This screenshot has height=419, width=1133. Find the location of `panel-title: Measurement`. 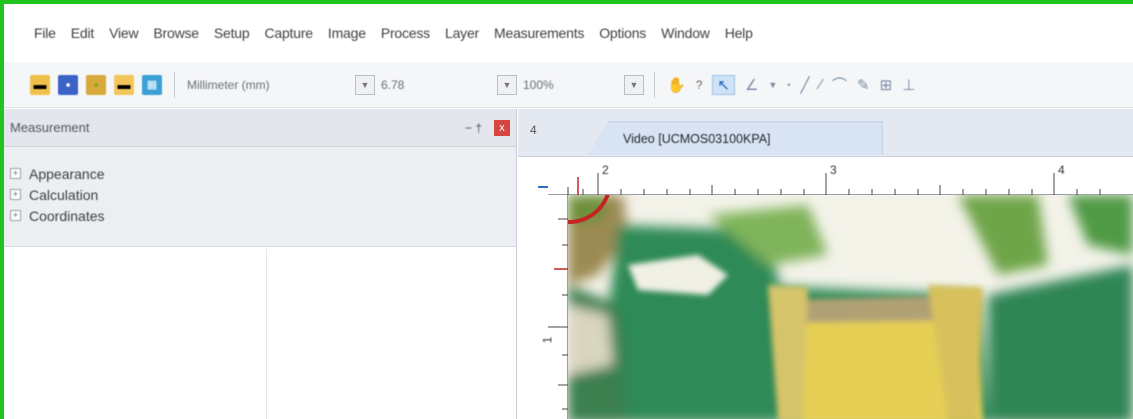

panel-title: Measurement is located at coordinates (50, 127).